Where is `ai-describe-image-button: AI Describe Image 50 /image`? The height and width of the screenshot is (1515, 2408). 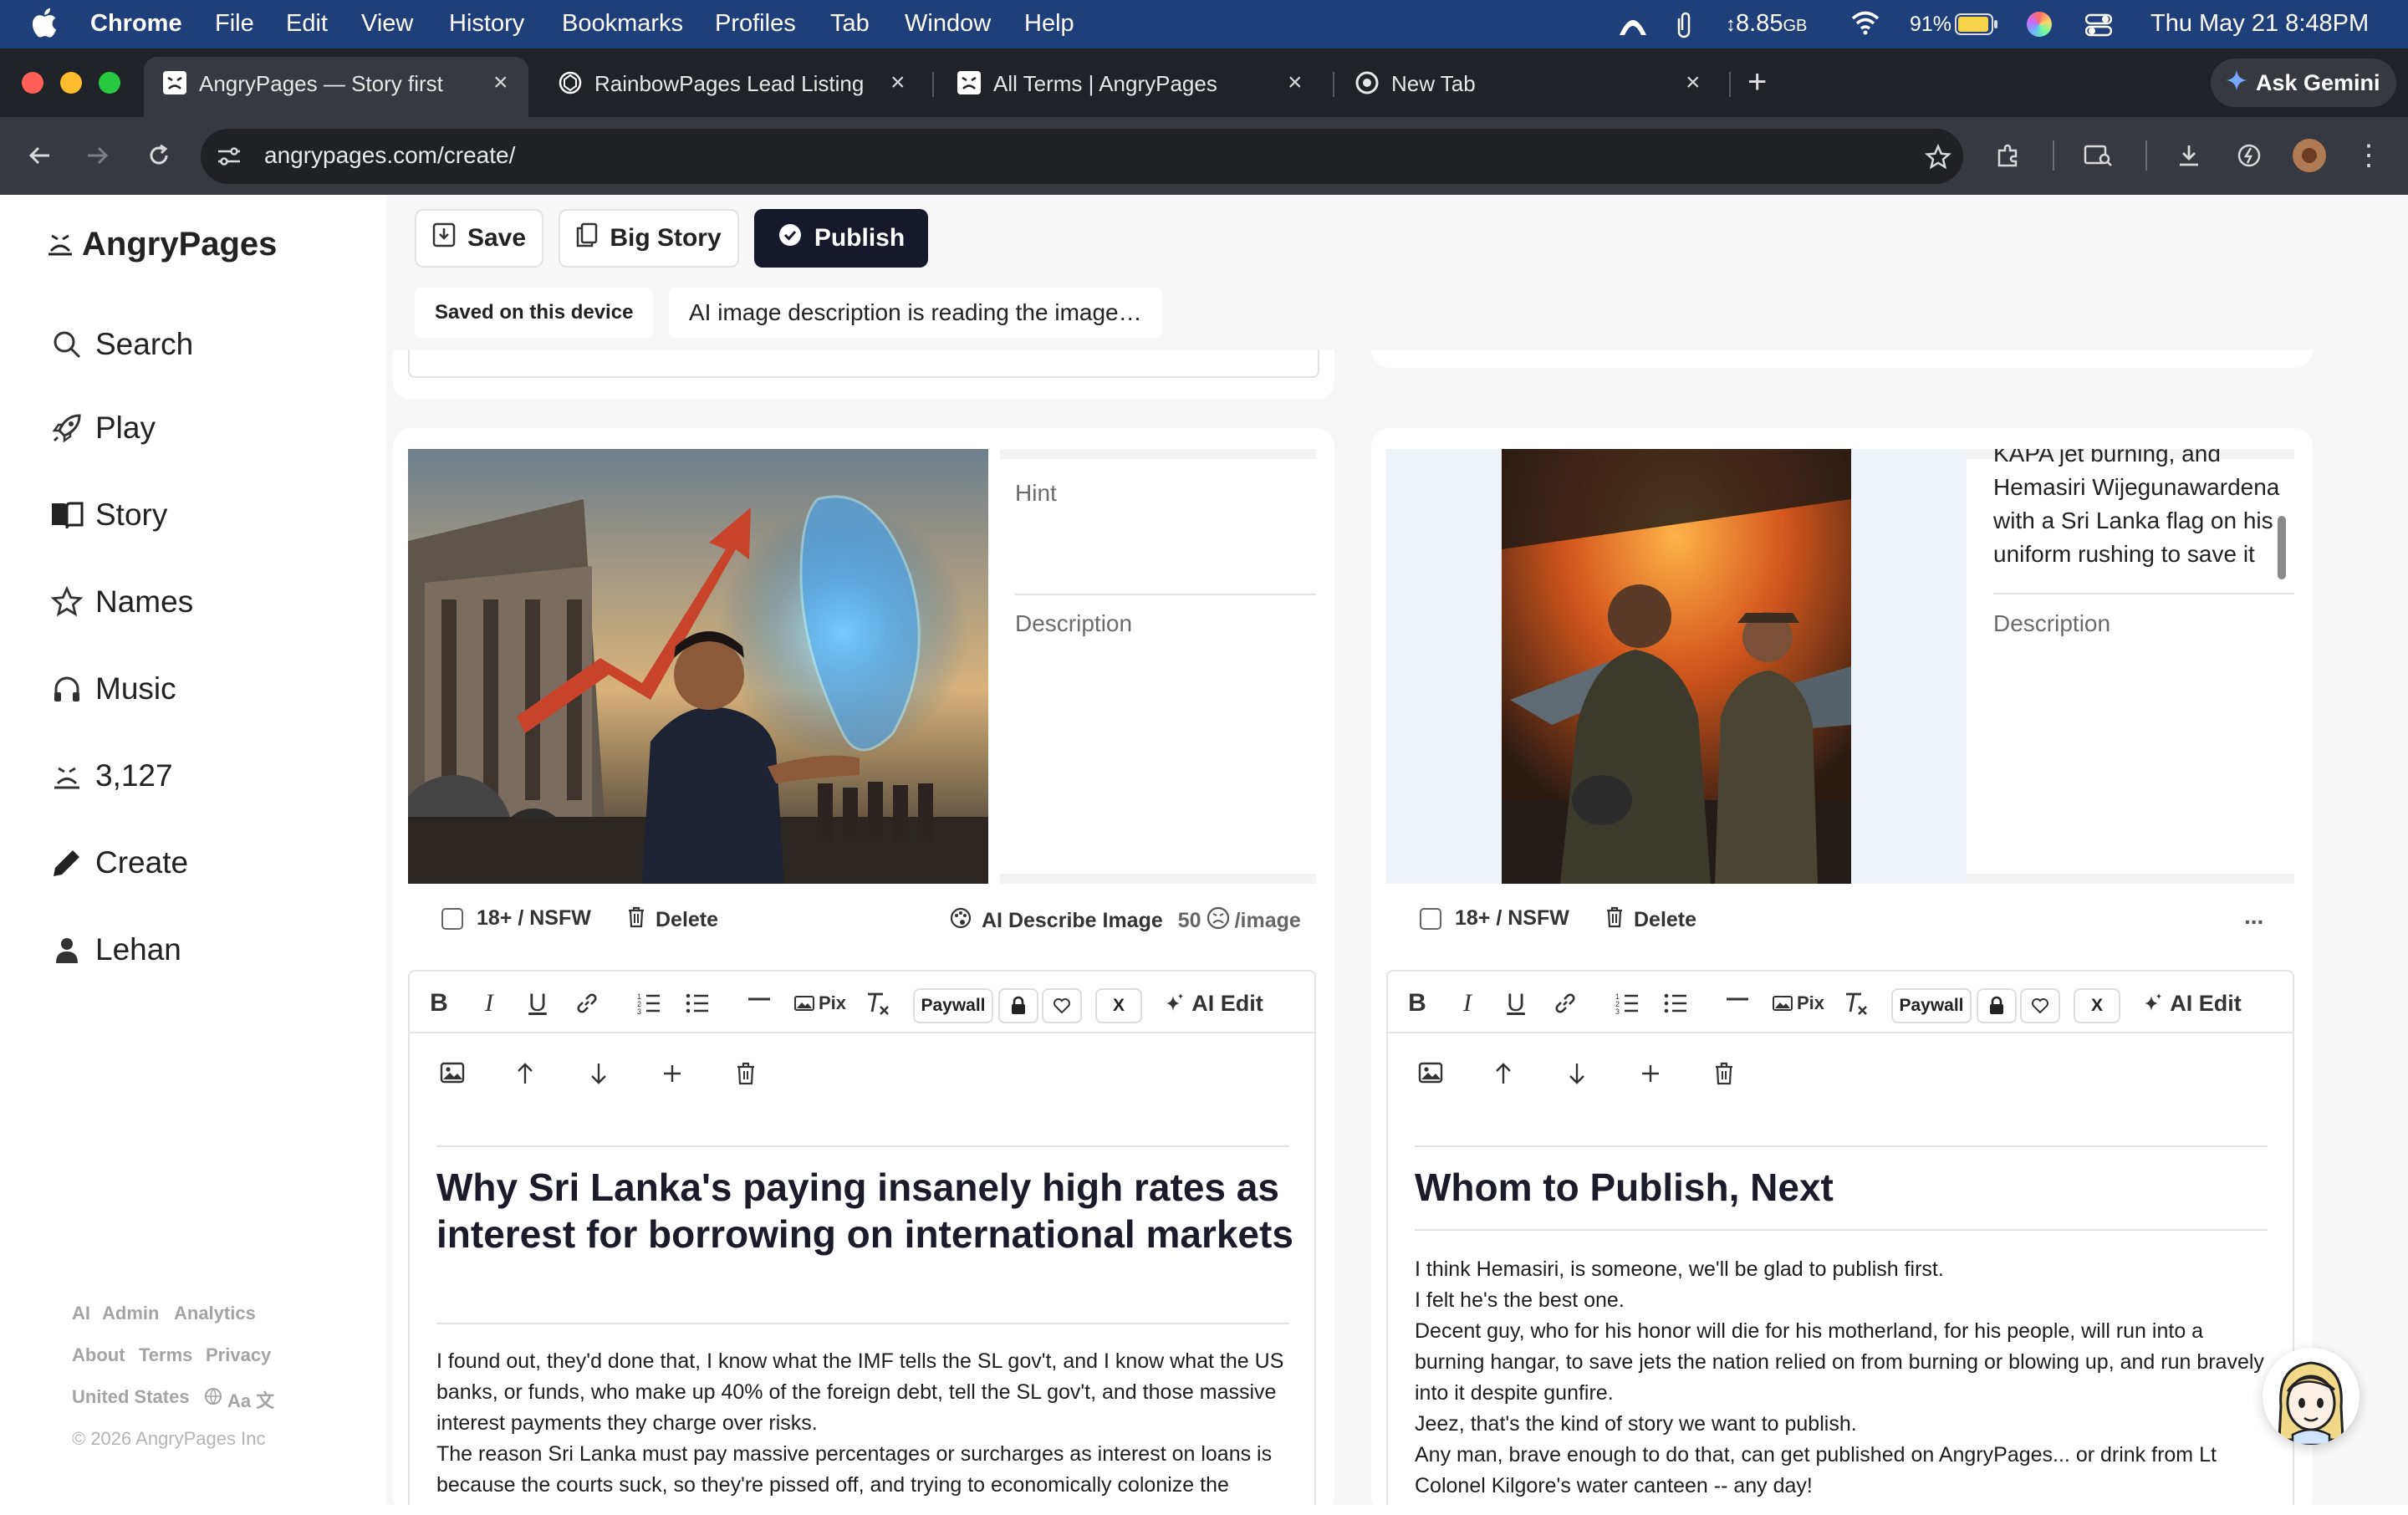 ai-describe-image-button: AI Describe Image 50 /image is located at coordinates (1125, 921).